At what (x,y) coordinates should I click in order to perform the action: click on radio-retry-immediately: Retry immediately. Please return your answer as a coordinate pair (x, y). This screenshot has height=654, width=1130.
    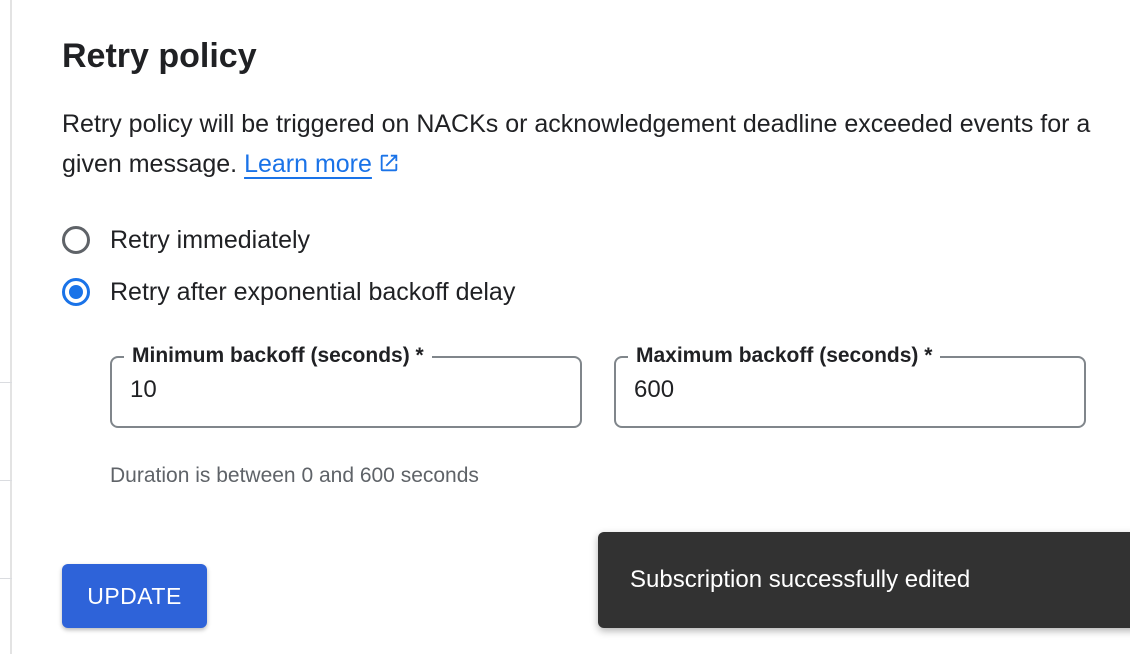
    Looking at the image, I should click on (186, 240).